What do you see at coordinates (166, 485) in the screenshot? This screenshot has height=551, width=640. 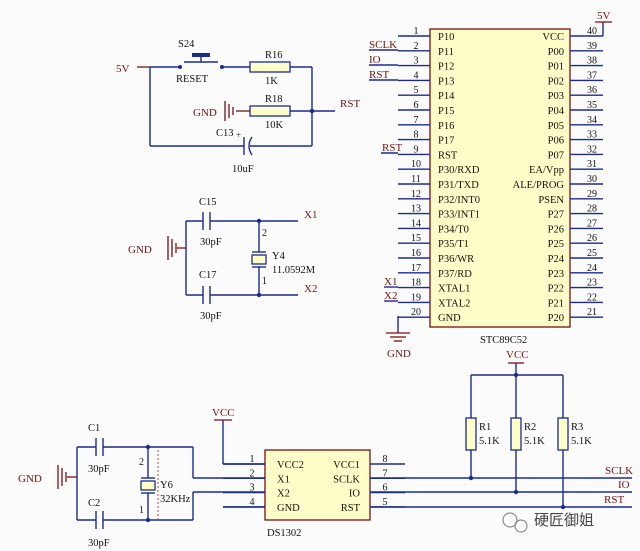 I see `y6-ref: Y6` at bounding box center [166, 485].